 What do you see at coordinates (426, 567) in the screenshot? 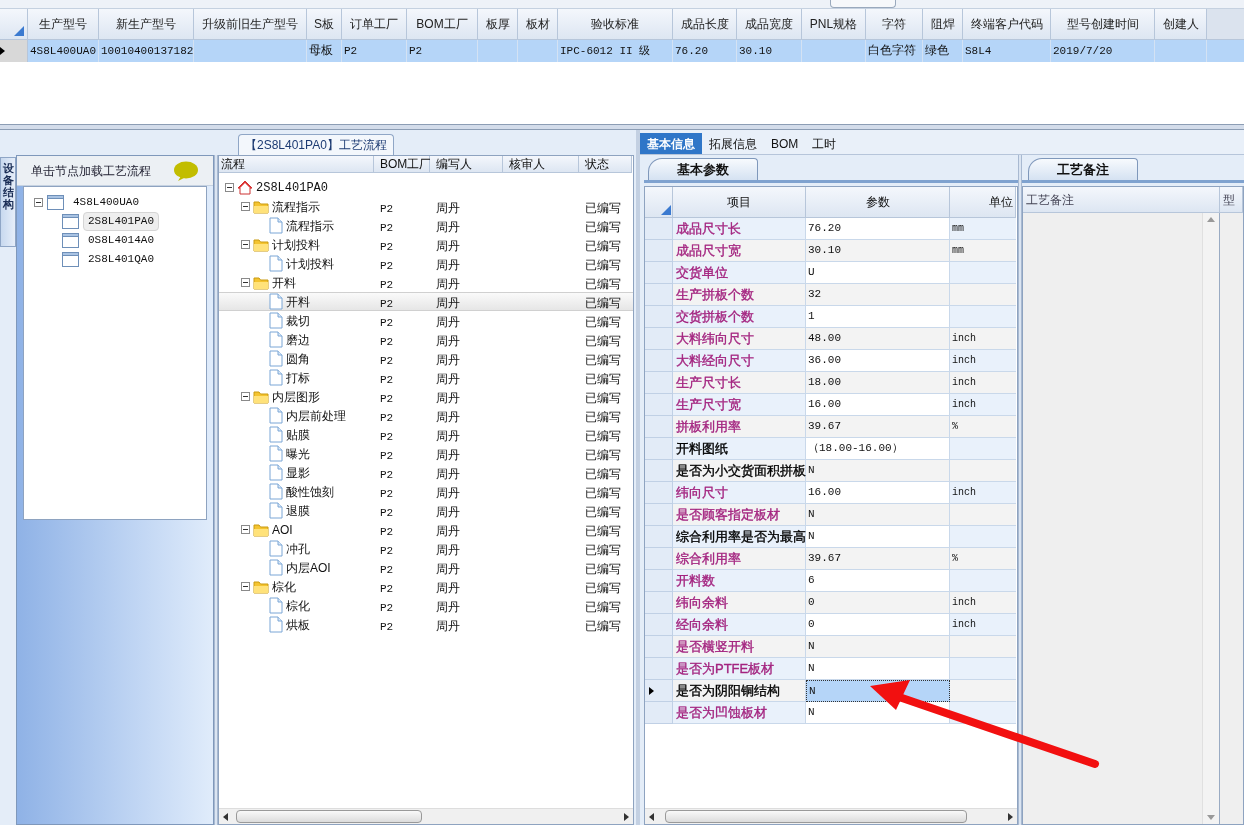
I see `tree-row: 内层AOI P2 周丹 已编写` at bounding box center [426, 567].